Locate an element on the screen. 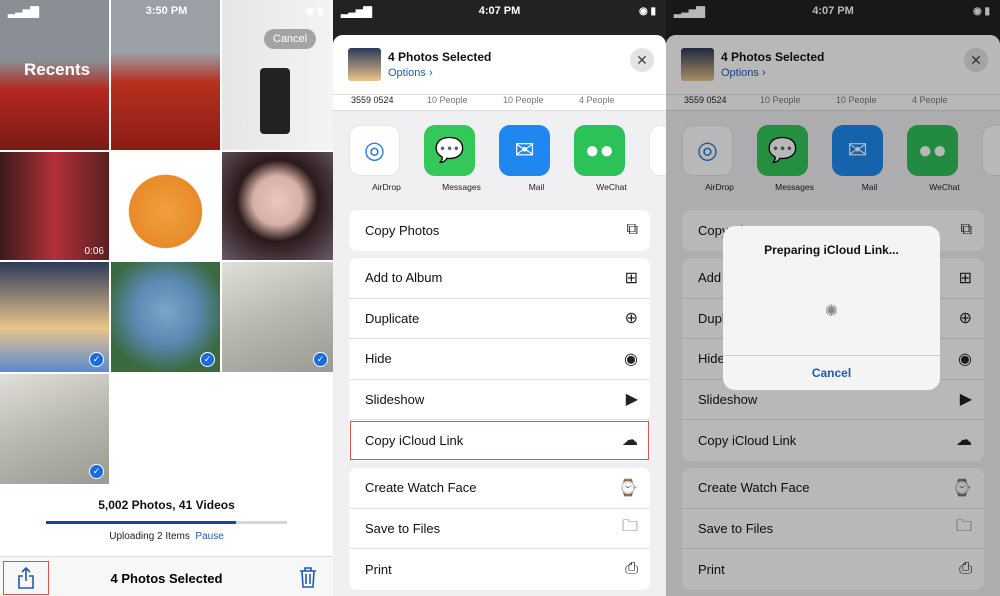 The image size is (1000, 596). share-header: 4 Photos Selected Options › ✕ is located at coordinates (833, 65).